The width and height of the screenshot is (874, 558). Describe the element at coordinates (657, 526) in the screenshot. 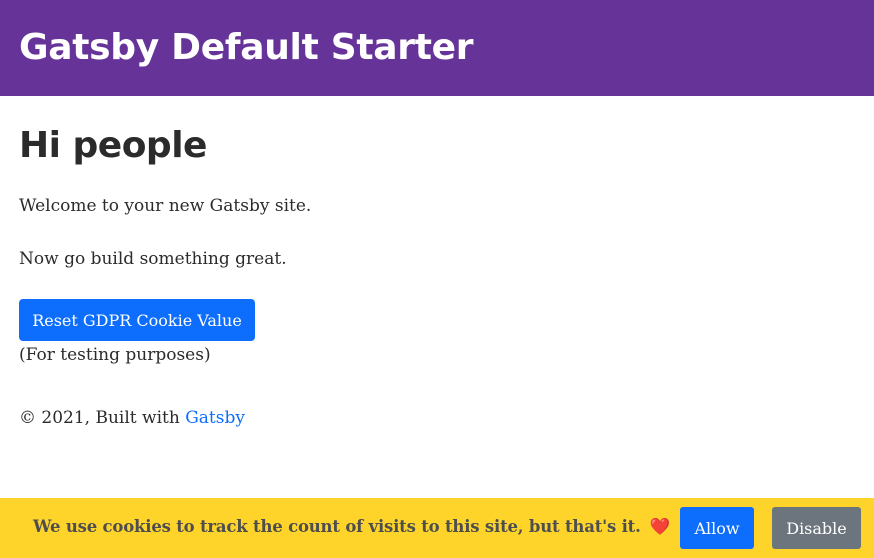

I see `heart-icon: ❤️` at that location.